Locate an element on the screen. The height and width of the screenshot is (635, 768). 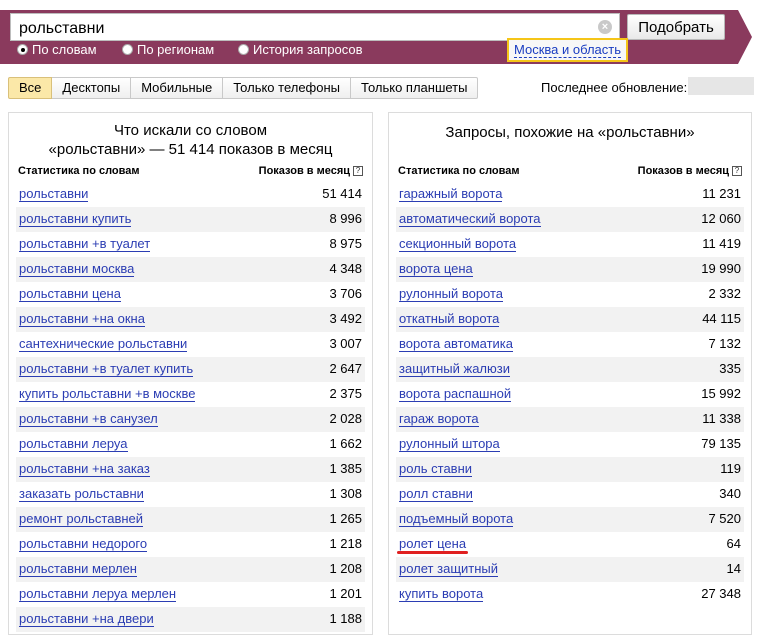
table-row: заказать рольставни 1 308 is located at coordinates (190, 494).